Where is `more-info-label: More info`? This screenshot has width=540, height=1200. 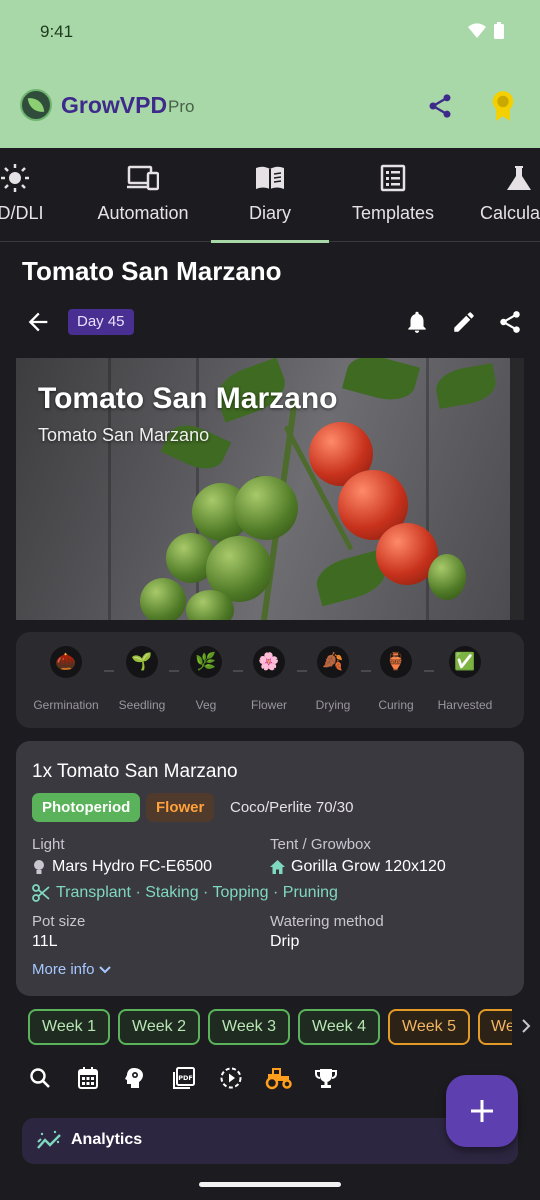 more-info-label: More info is located at coordinates (63, 969).